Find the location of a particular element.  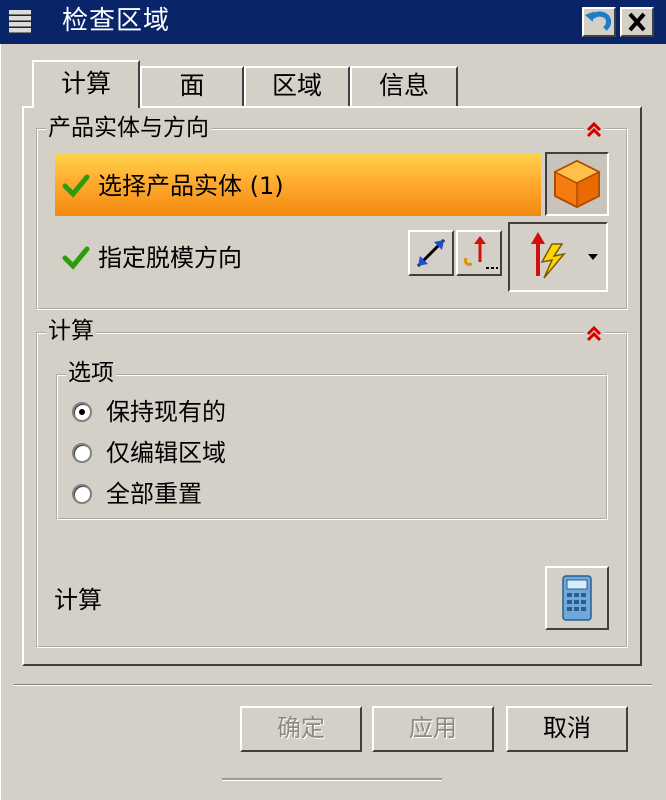

tab-info: 信息 is located at coordinates (404, 86).